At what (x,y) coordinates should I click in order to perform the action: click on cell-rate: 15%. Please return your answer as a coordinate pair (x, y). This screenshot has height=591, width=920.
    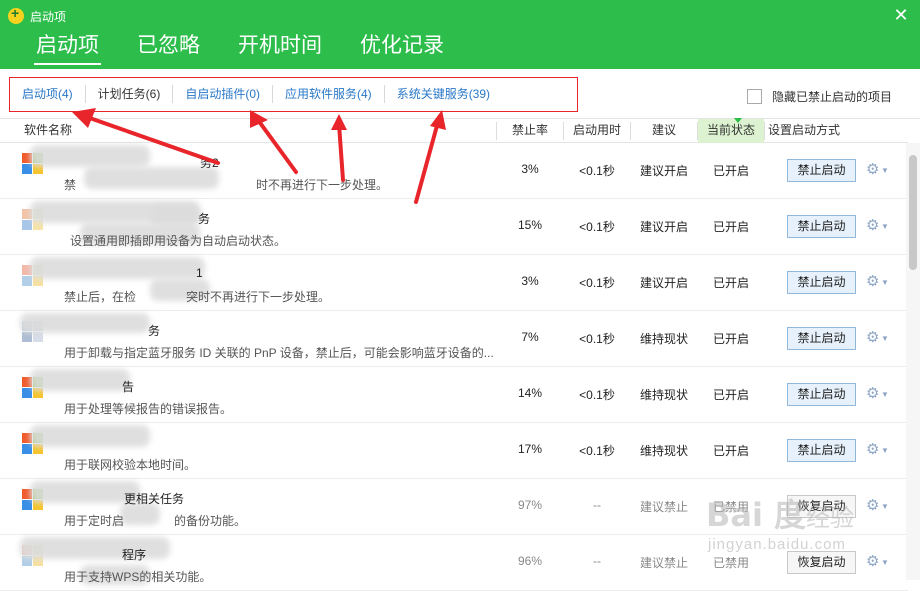
    Looking at the image, I should click on (530, 225).